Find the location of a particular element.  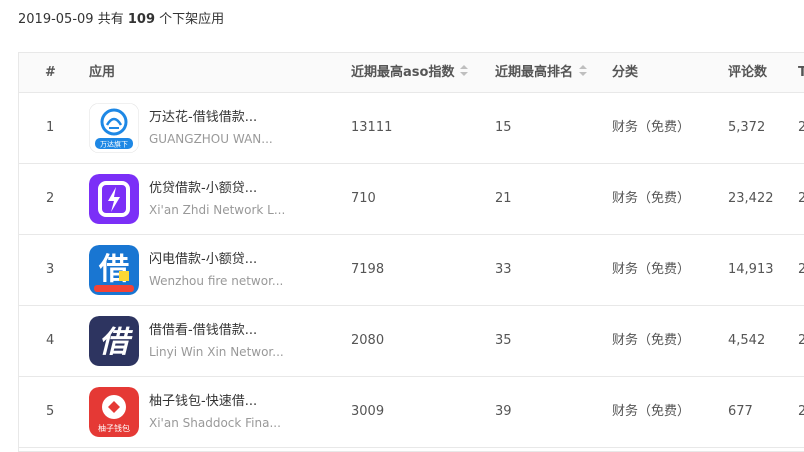

col-reviews: 评论数 is located at coordinates (748, 72).